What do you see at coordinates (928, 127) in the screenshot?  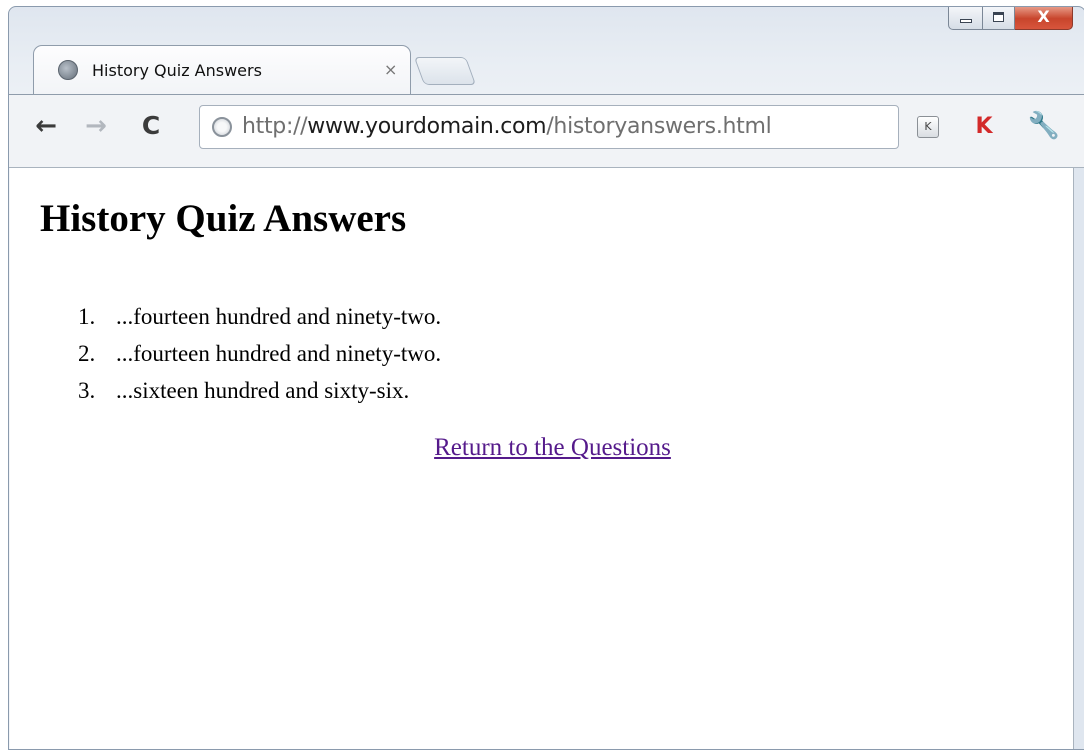 I see `k-extension-icon: K` at bounding box center [928, 127].